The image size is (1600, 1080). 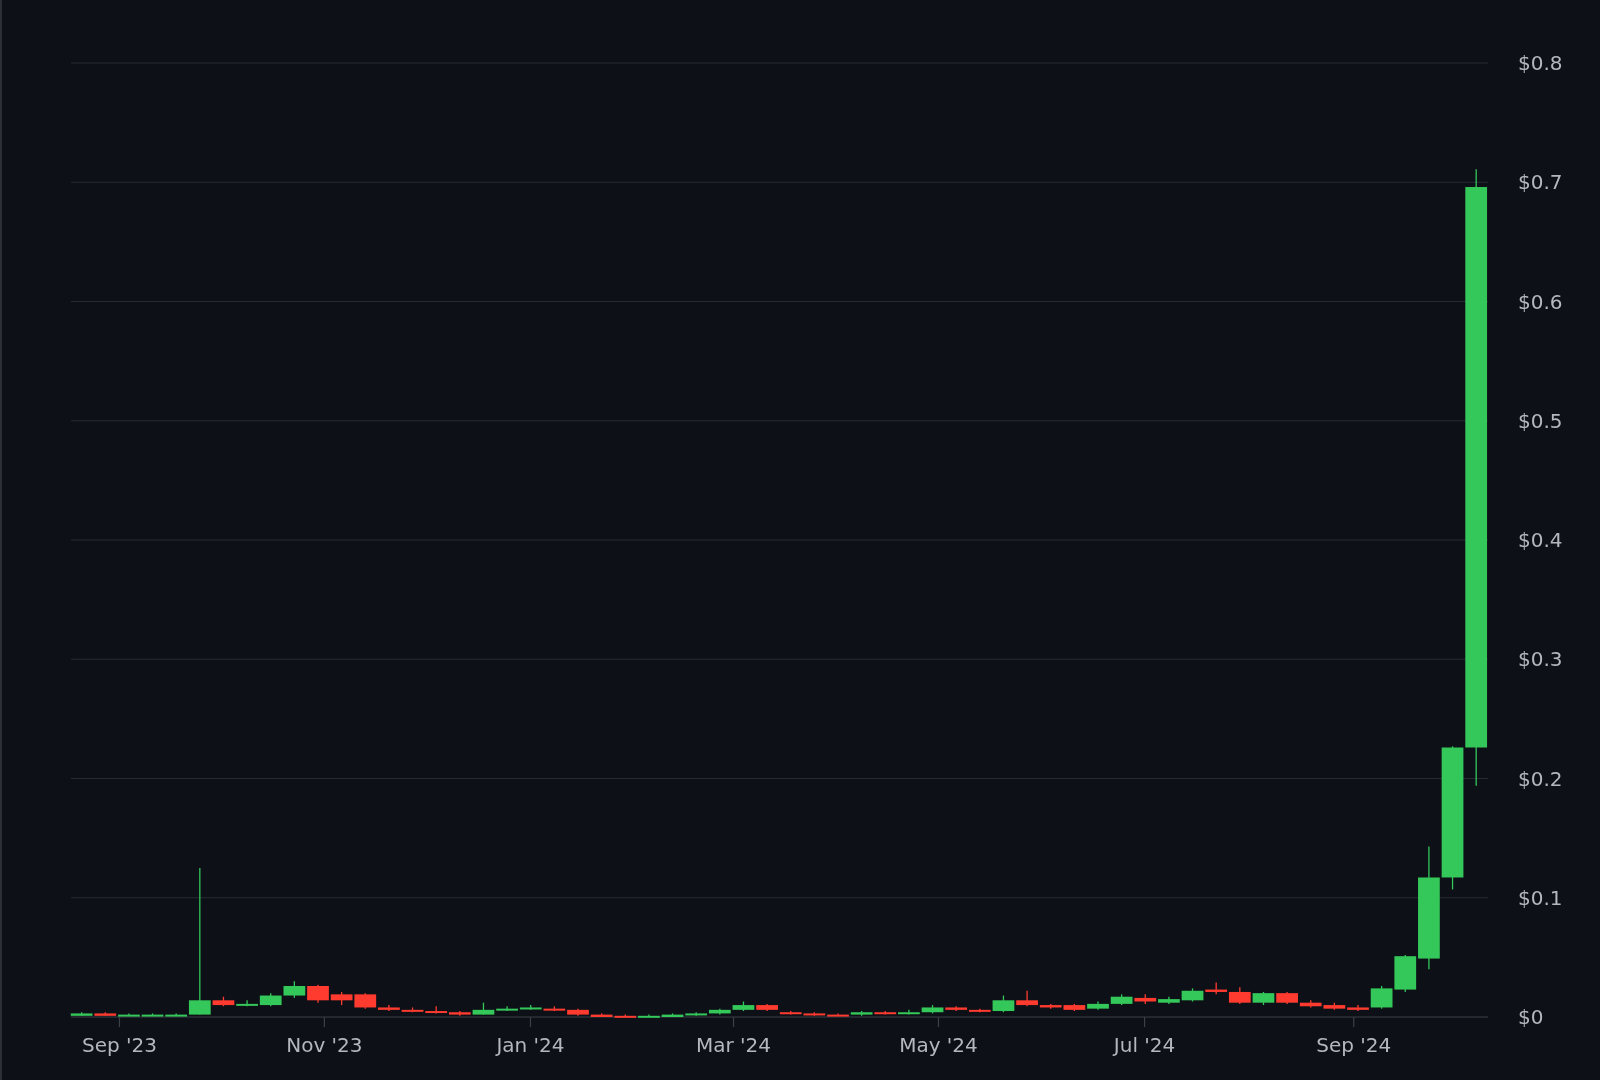 I want to click on axis-tick-label: May '24, so click(x=938, y=1045).